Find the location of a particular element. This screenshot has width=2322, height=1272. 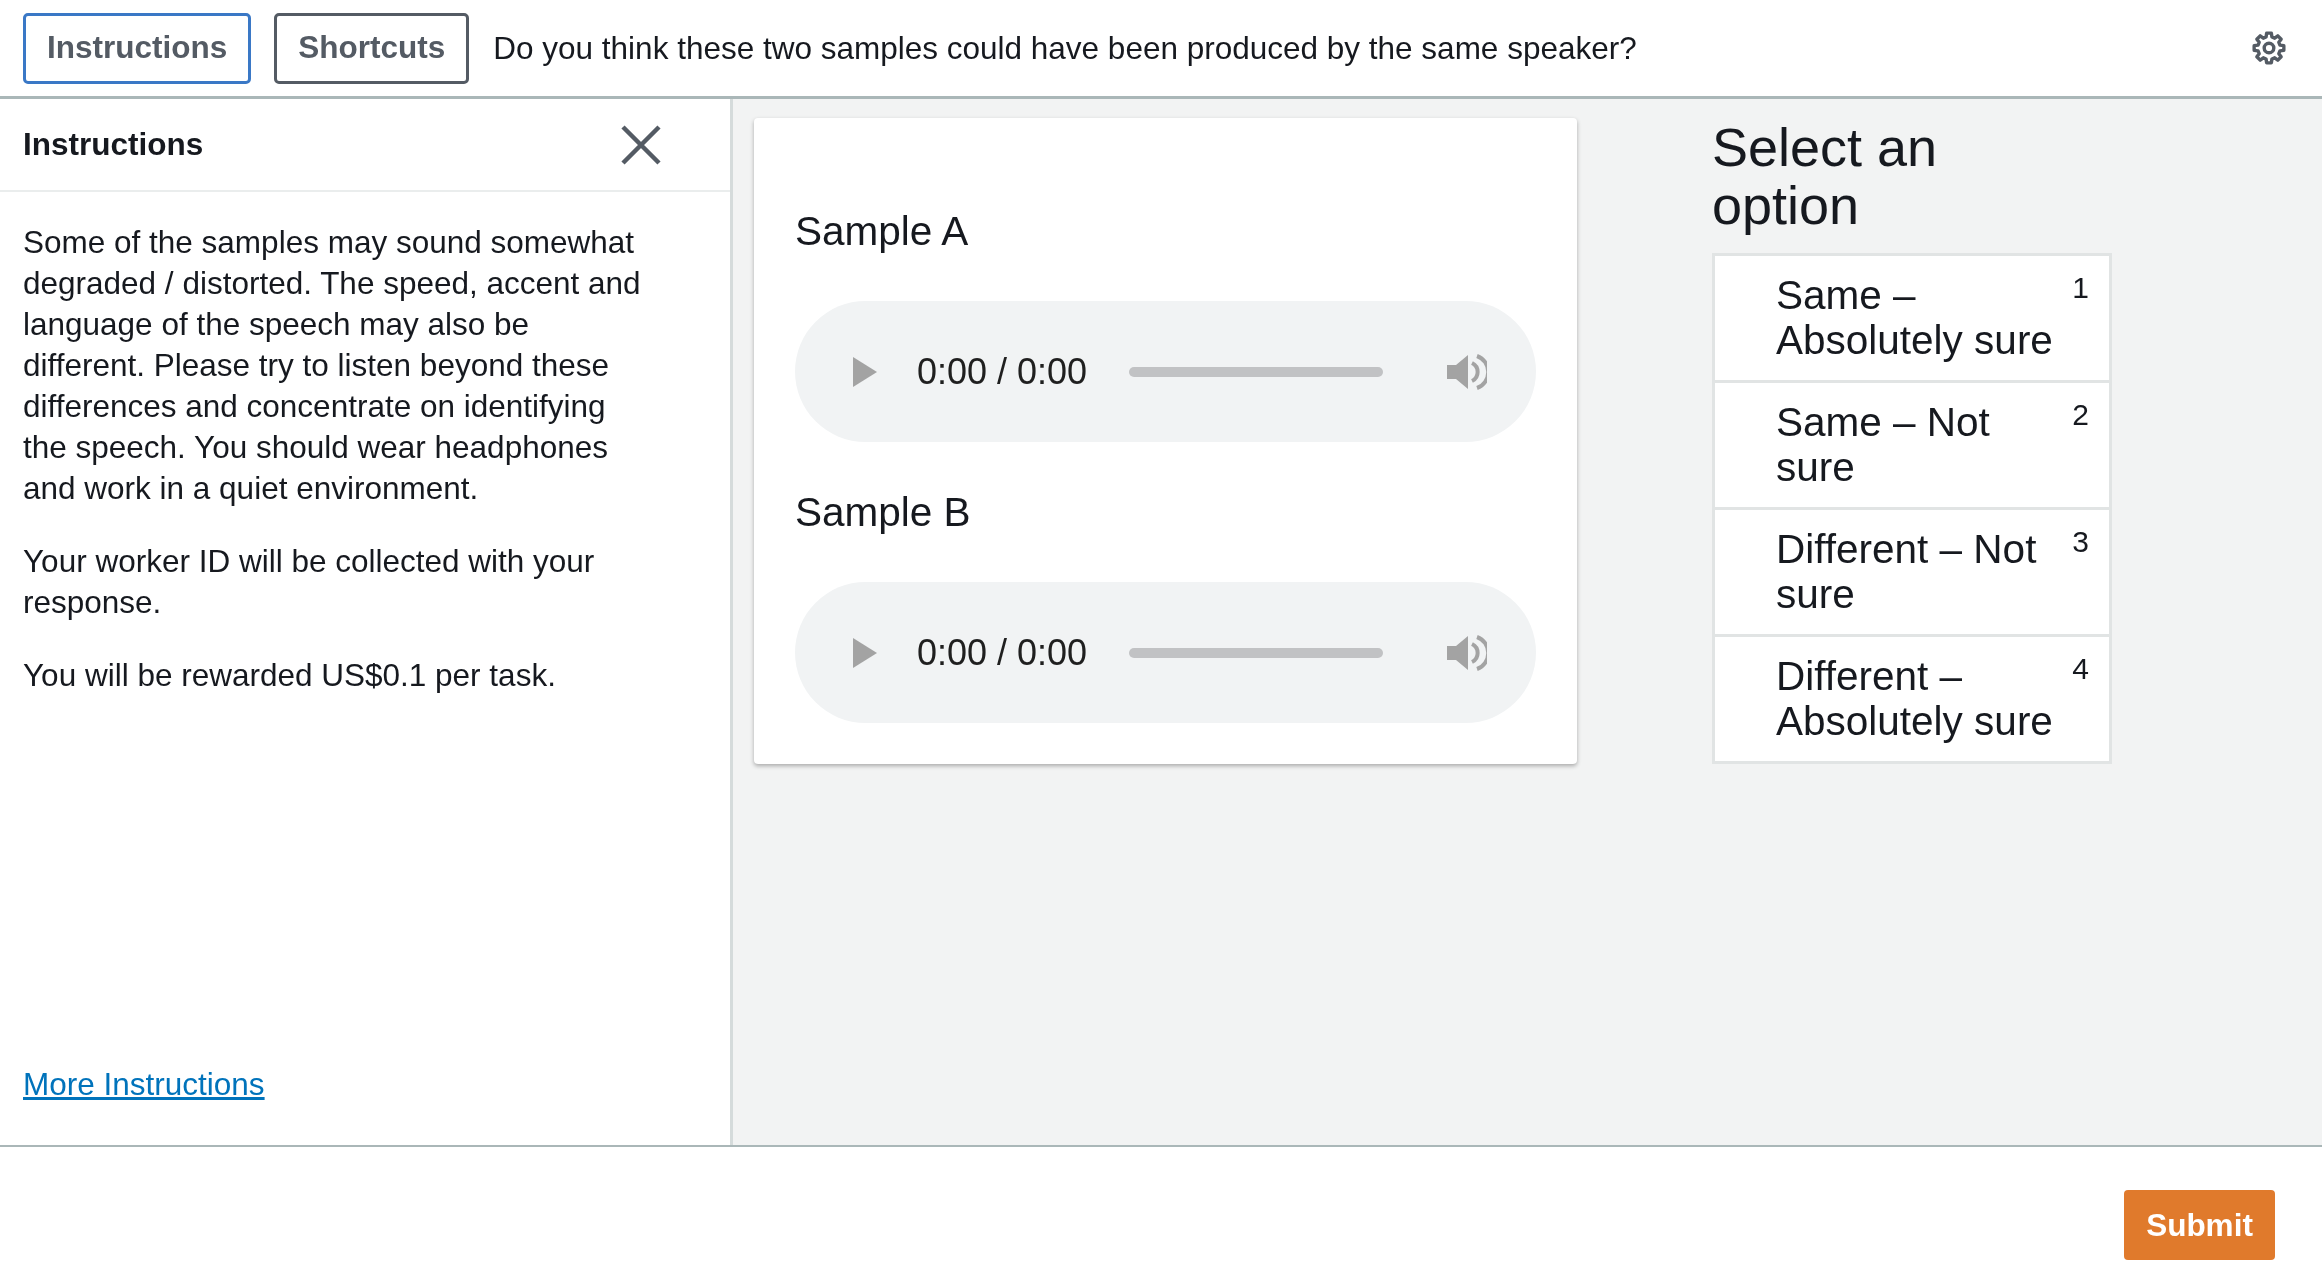

options-heading: Select an option is located at coordinates (1825, 176).